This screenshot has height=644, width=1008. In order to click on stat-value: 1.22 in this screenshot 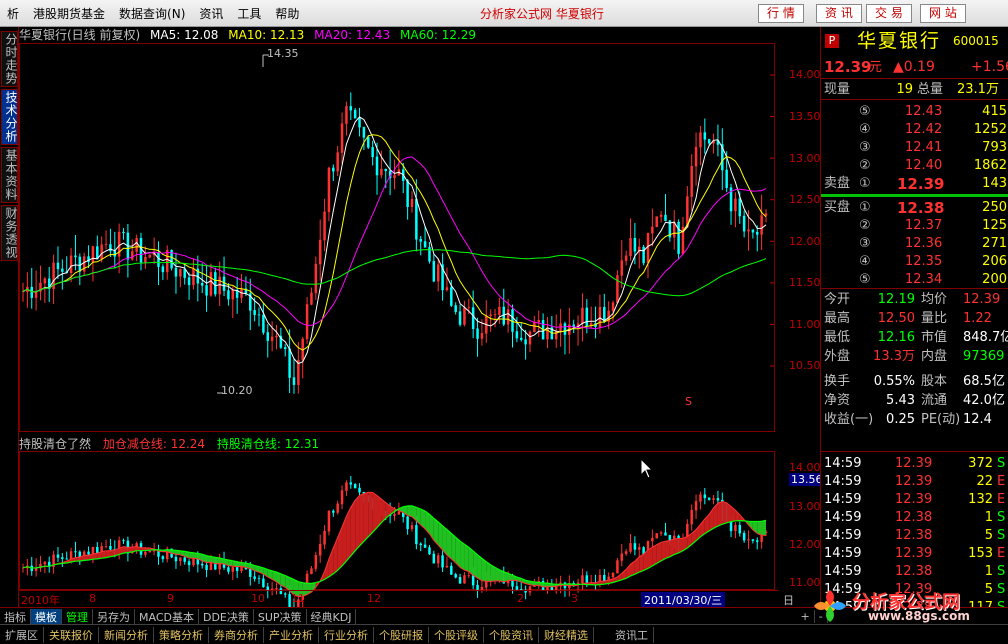, I will do `click(977, 319)`.